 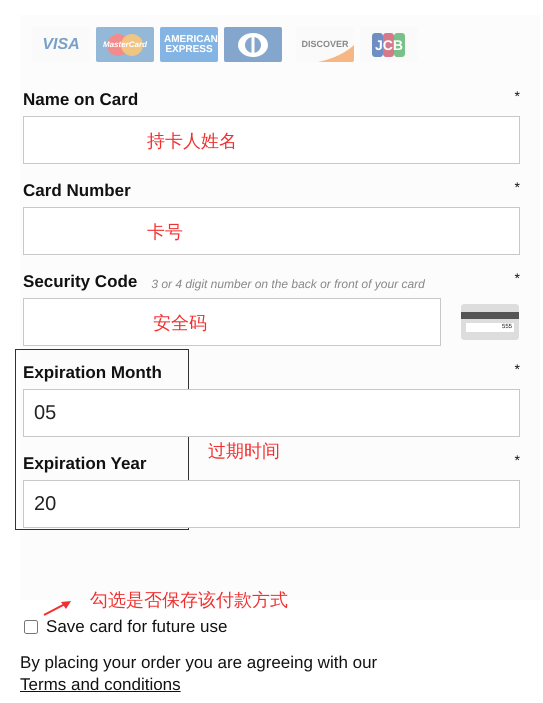 I want to click on amex-logo: AMERICAN EXPRESS, so click(x=189, y=44).